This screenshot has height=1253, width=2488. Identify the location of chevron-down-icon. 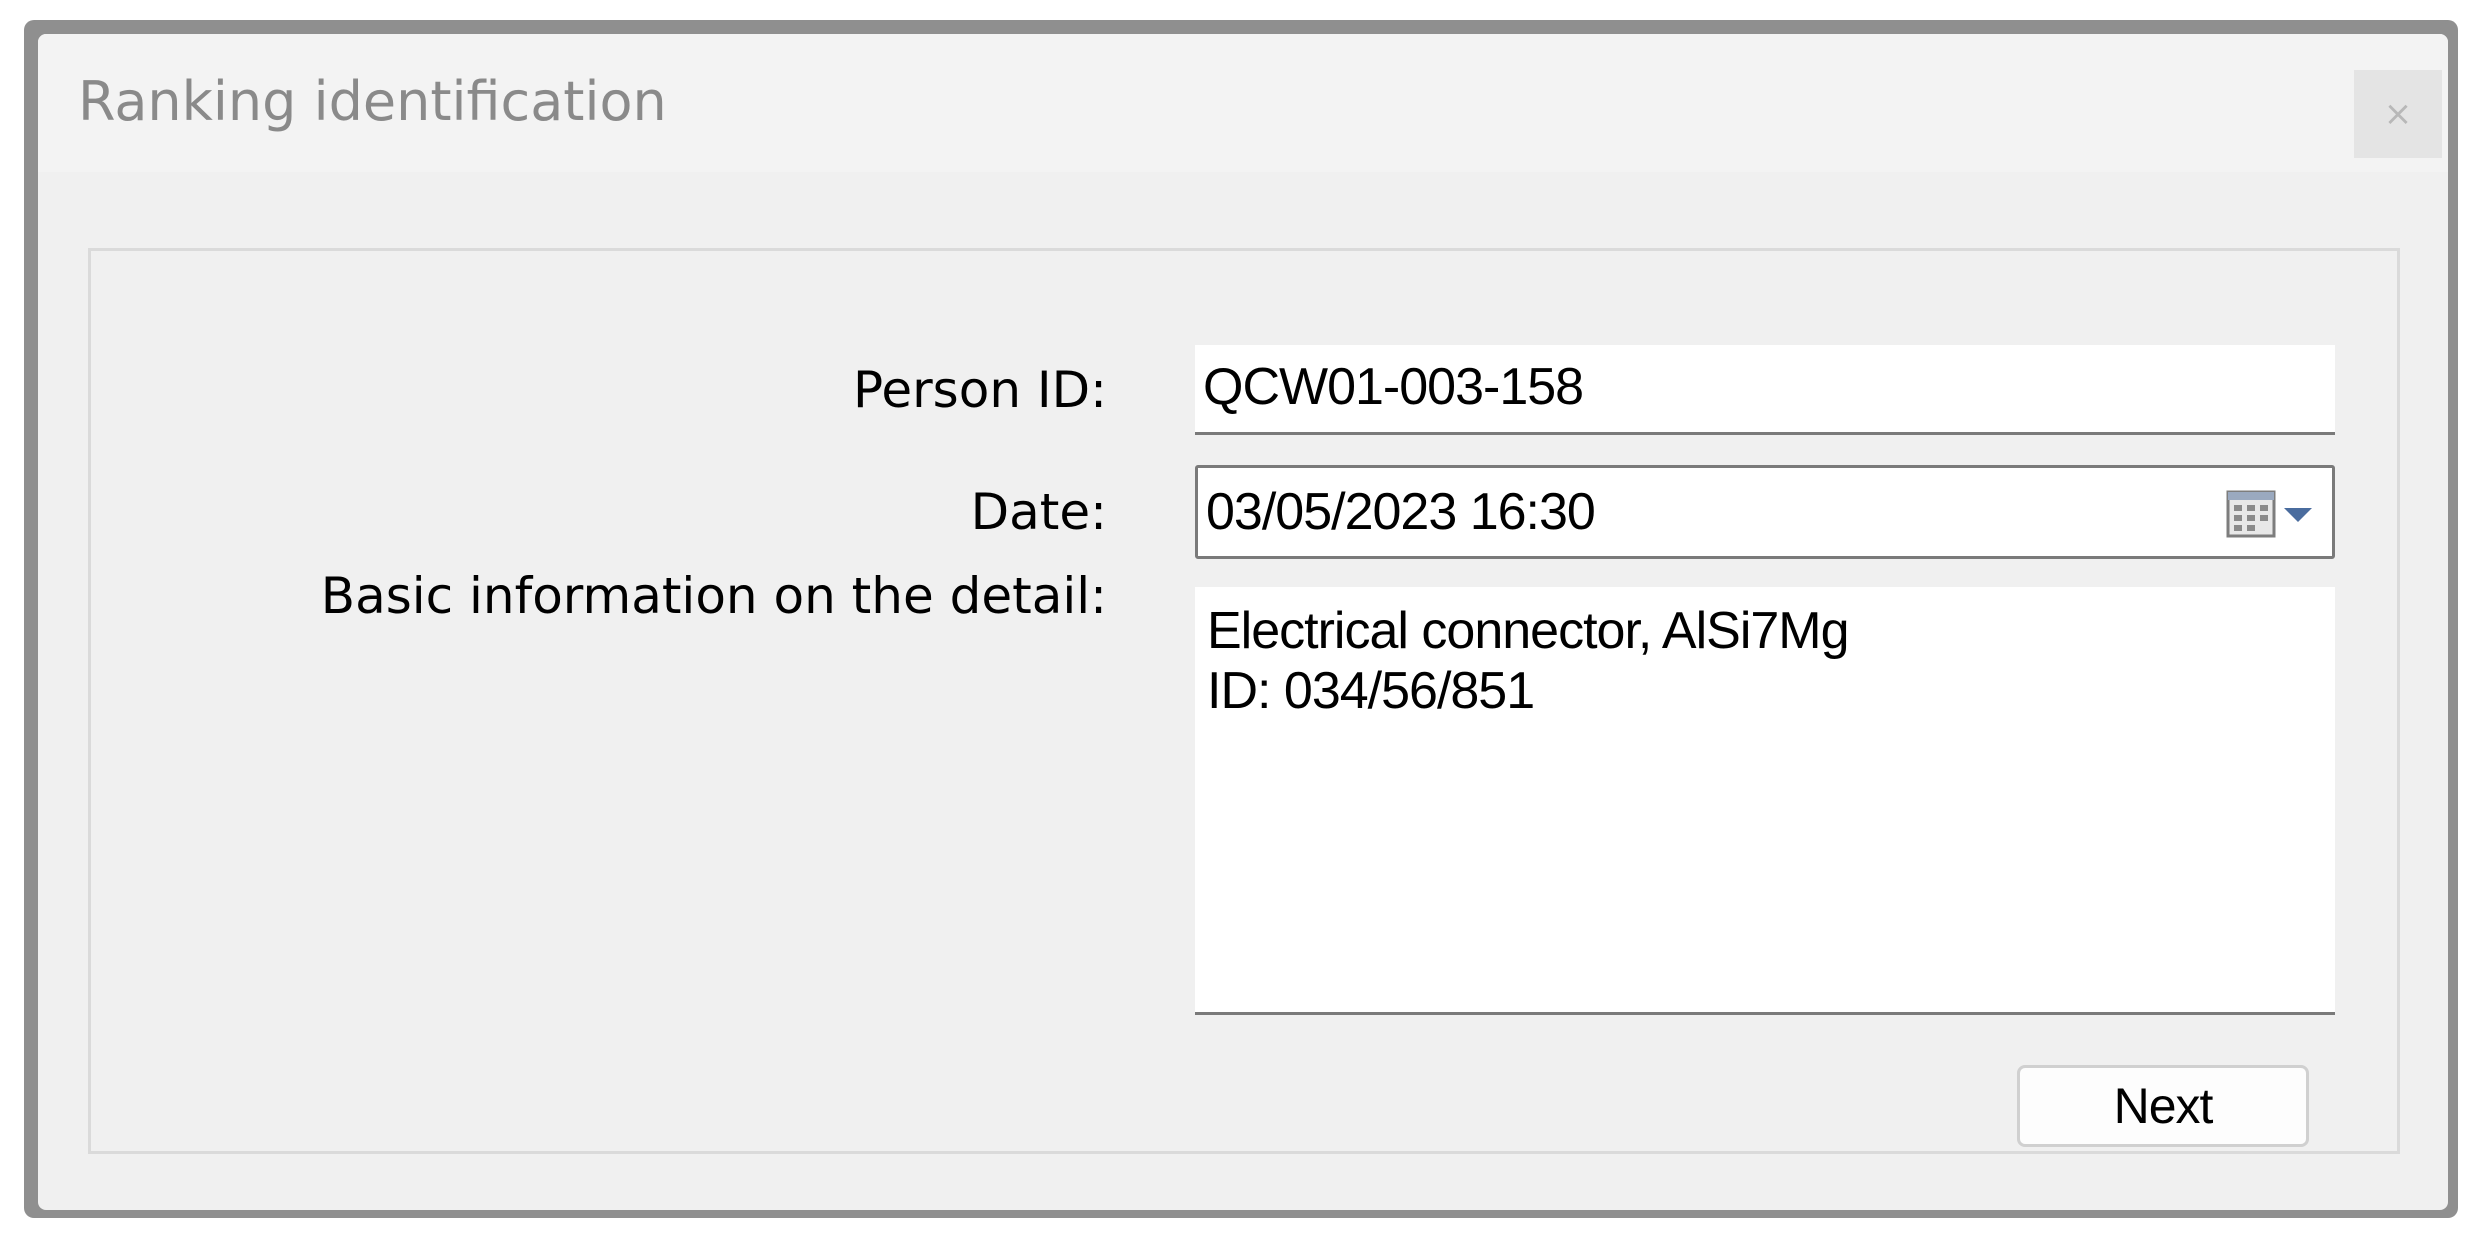
(2298, 515).